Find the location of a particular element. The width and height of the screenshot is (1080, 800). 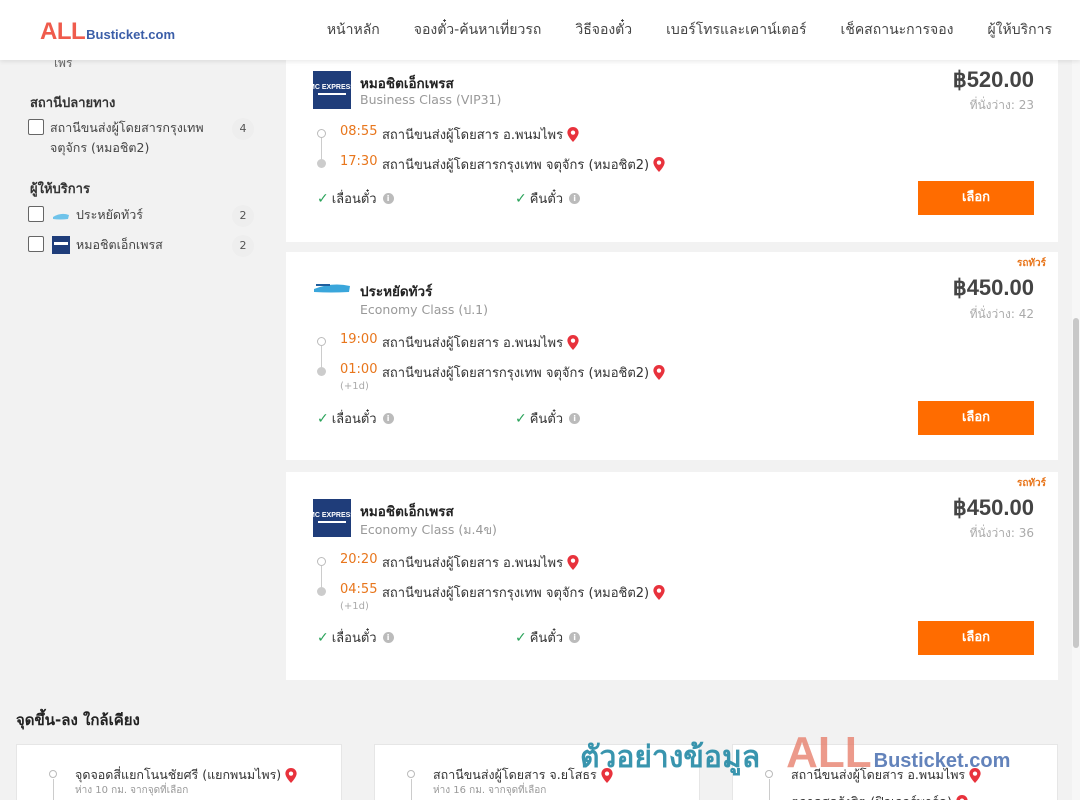

destination-checkbox is located at coordinates (36, 127).